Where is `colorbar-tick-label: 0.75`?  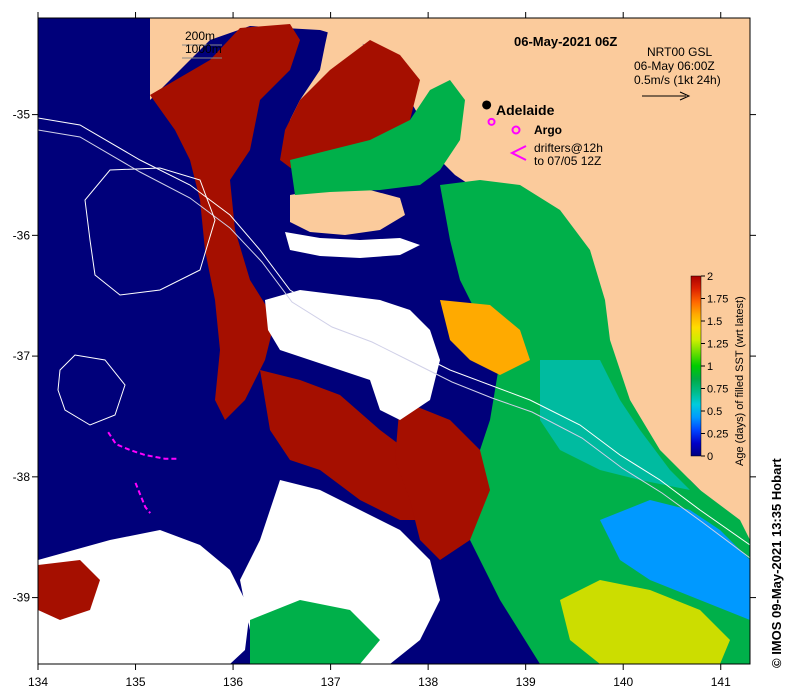
colorbar-tick-label: 0.75 is located at coordinates (717, 390).